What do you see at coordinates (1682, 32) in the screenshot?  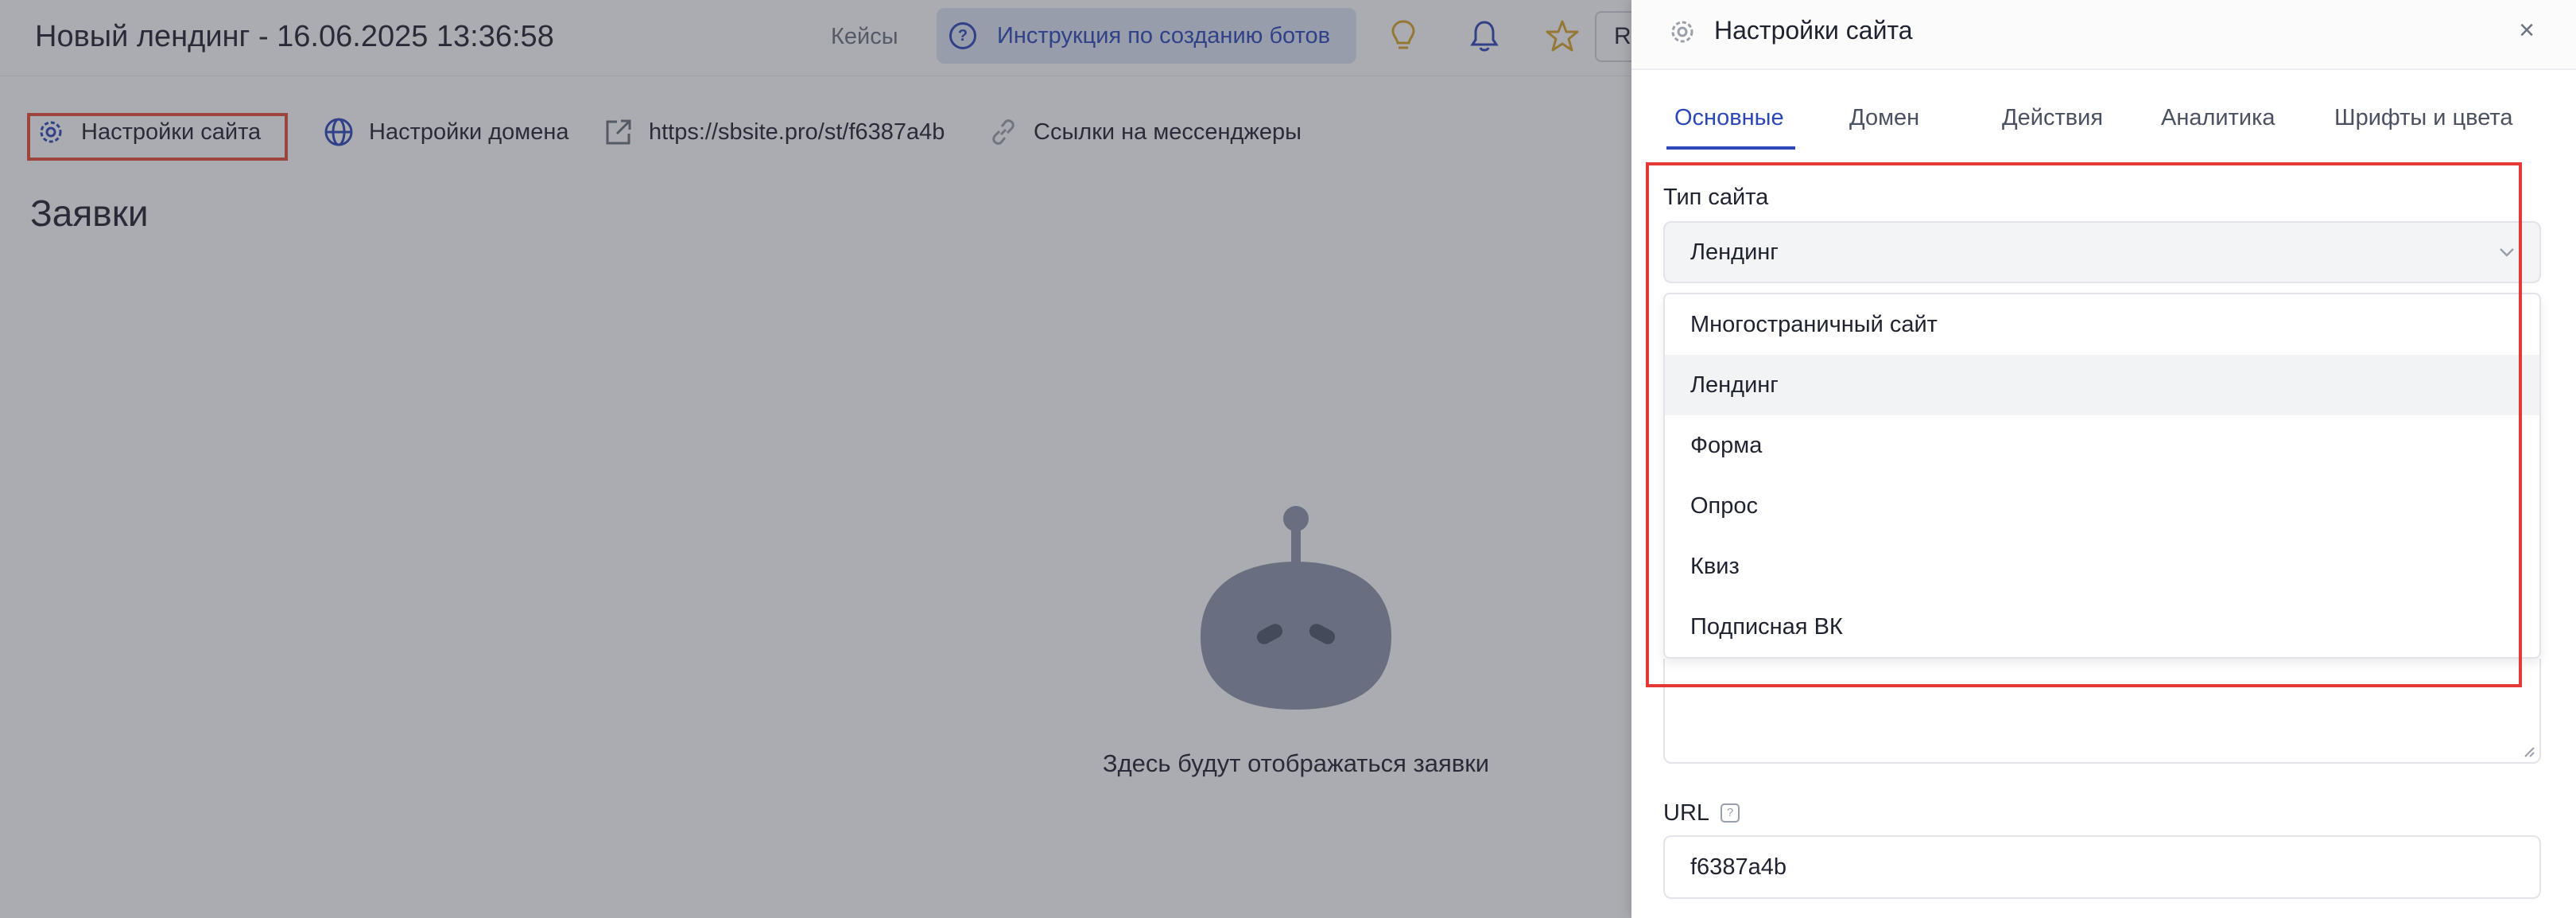 I see `gear-icon` at bounding box center [1682, 32].